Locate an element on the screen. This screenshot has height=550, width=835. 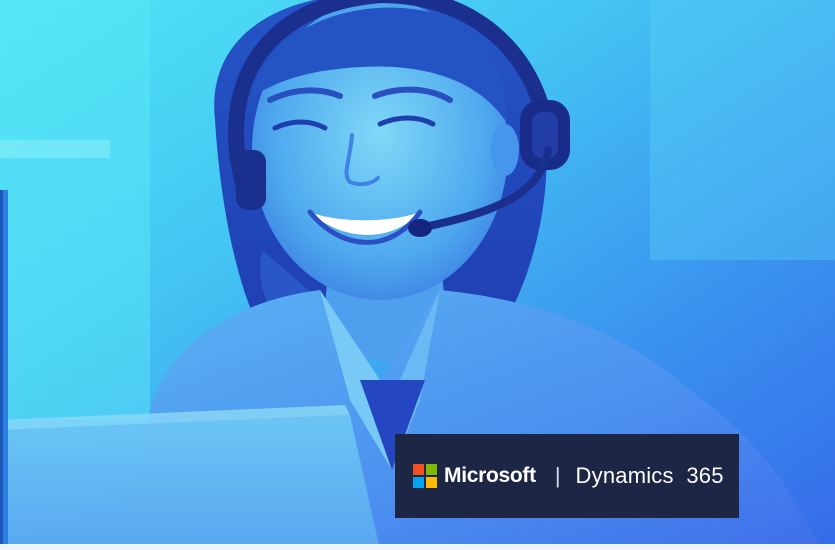
brand-product-name: Dynamics 365 is located at coordinates (650, 476).